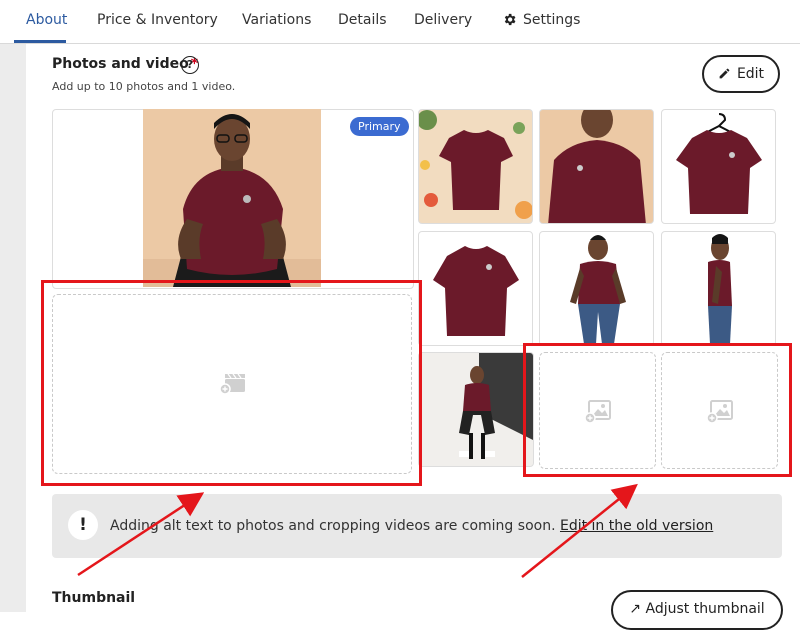  What do you see at coordinates (705, 609) in the screenshot?
I see `adjust-thumbnail-label: Adjust thumbnail` at bounding box center [705, 609].